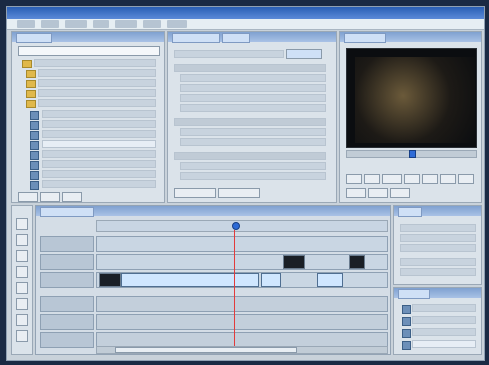  I want to click on export-frame-button, so click(400, 193).